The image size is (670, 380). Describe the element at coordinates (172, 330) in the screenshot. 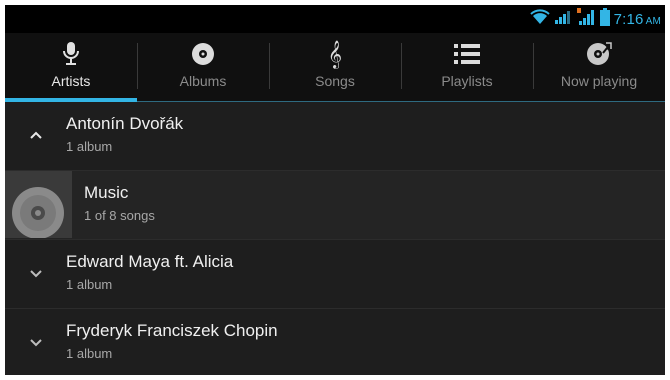

I see `artist-name: Fryderyk Franciszek Chopin` at that location.